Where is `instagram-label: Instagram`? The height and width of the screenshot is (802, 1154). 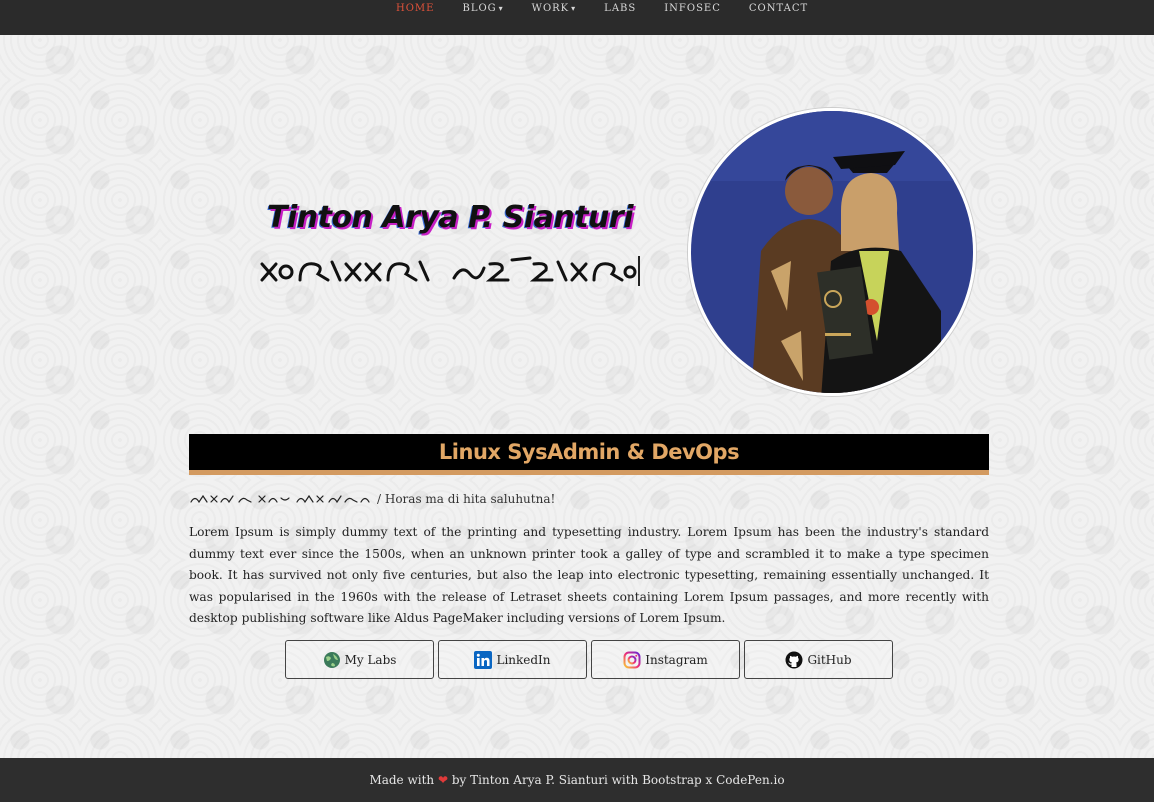
instagram-label: Instagram is located at coordinates (676, 659).